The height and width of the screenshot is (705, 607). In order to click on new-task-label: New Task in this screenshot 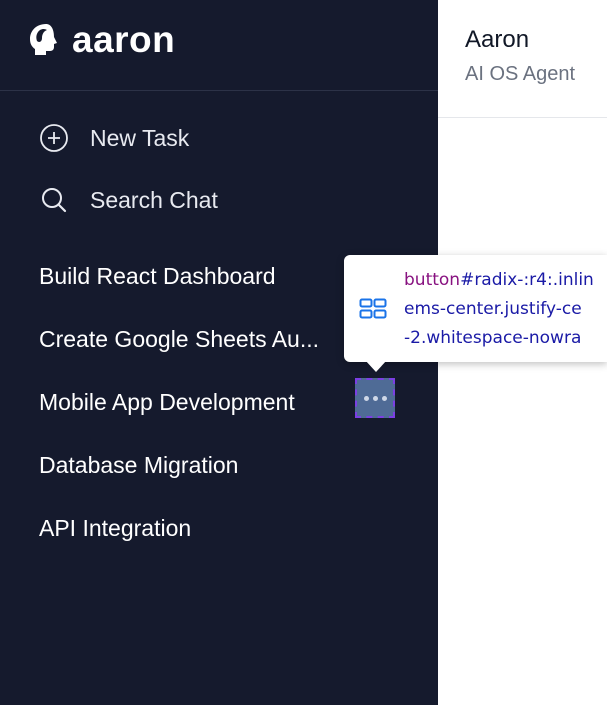, I will do `click(140, 137)`.